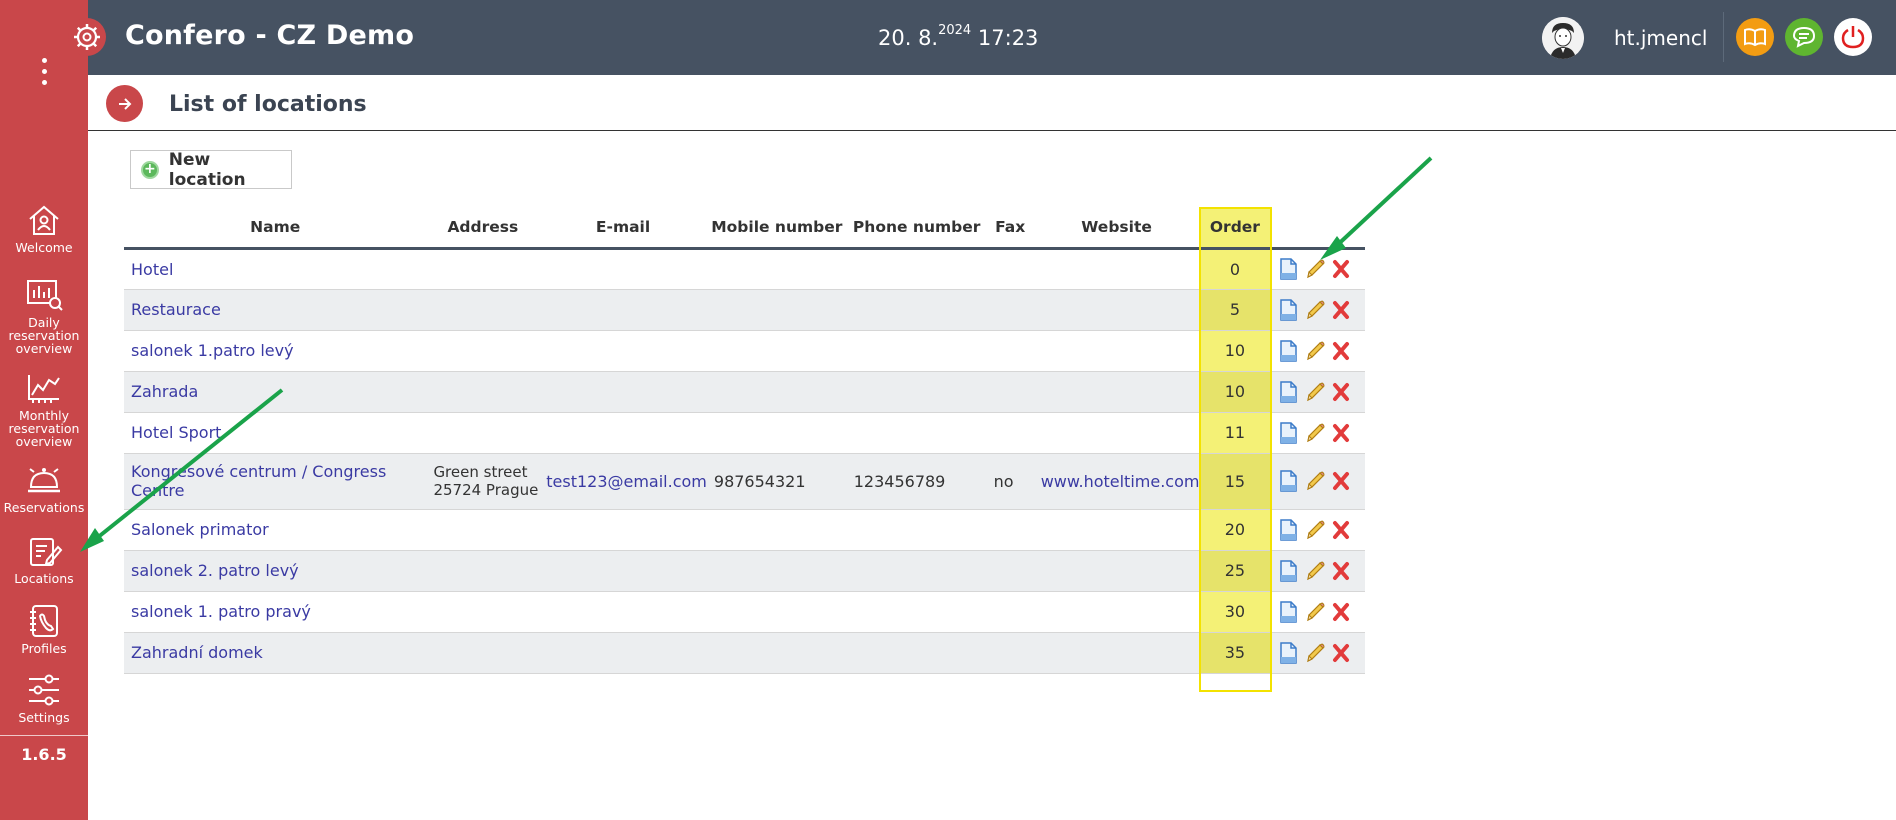 The width and height of the screenshot is (1896, 820). Describe the element at coordinates (1235, 481) in the screenshot. I see `cell-order: 15` at that location.